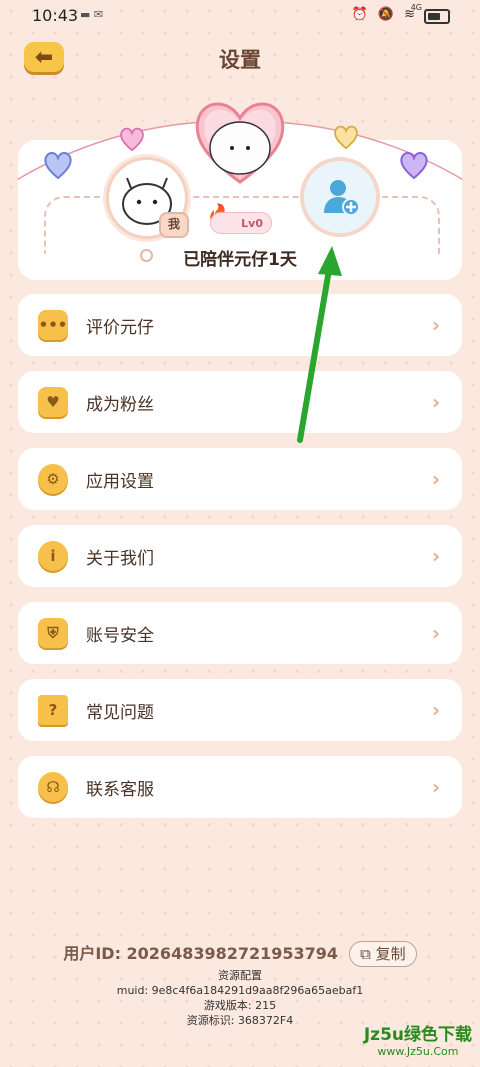 This screenshot has height=1067, width=480. I want to click on shield-user-icon: ⛨, so click(53, 633).